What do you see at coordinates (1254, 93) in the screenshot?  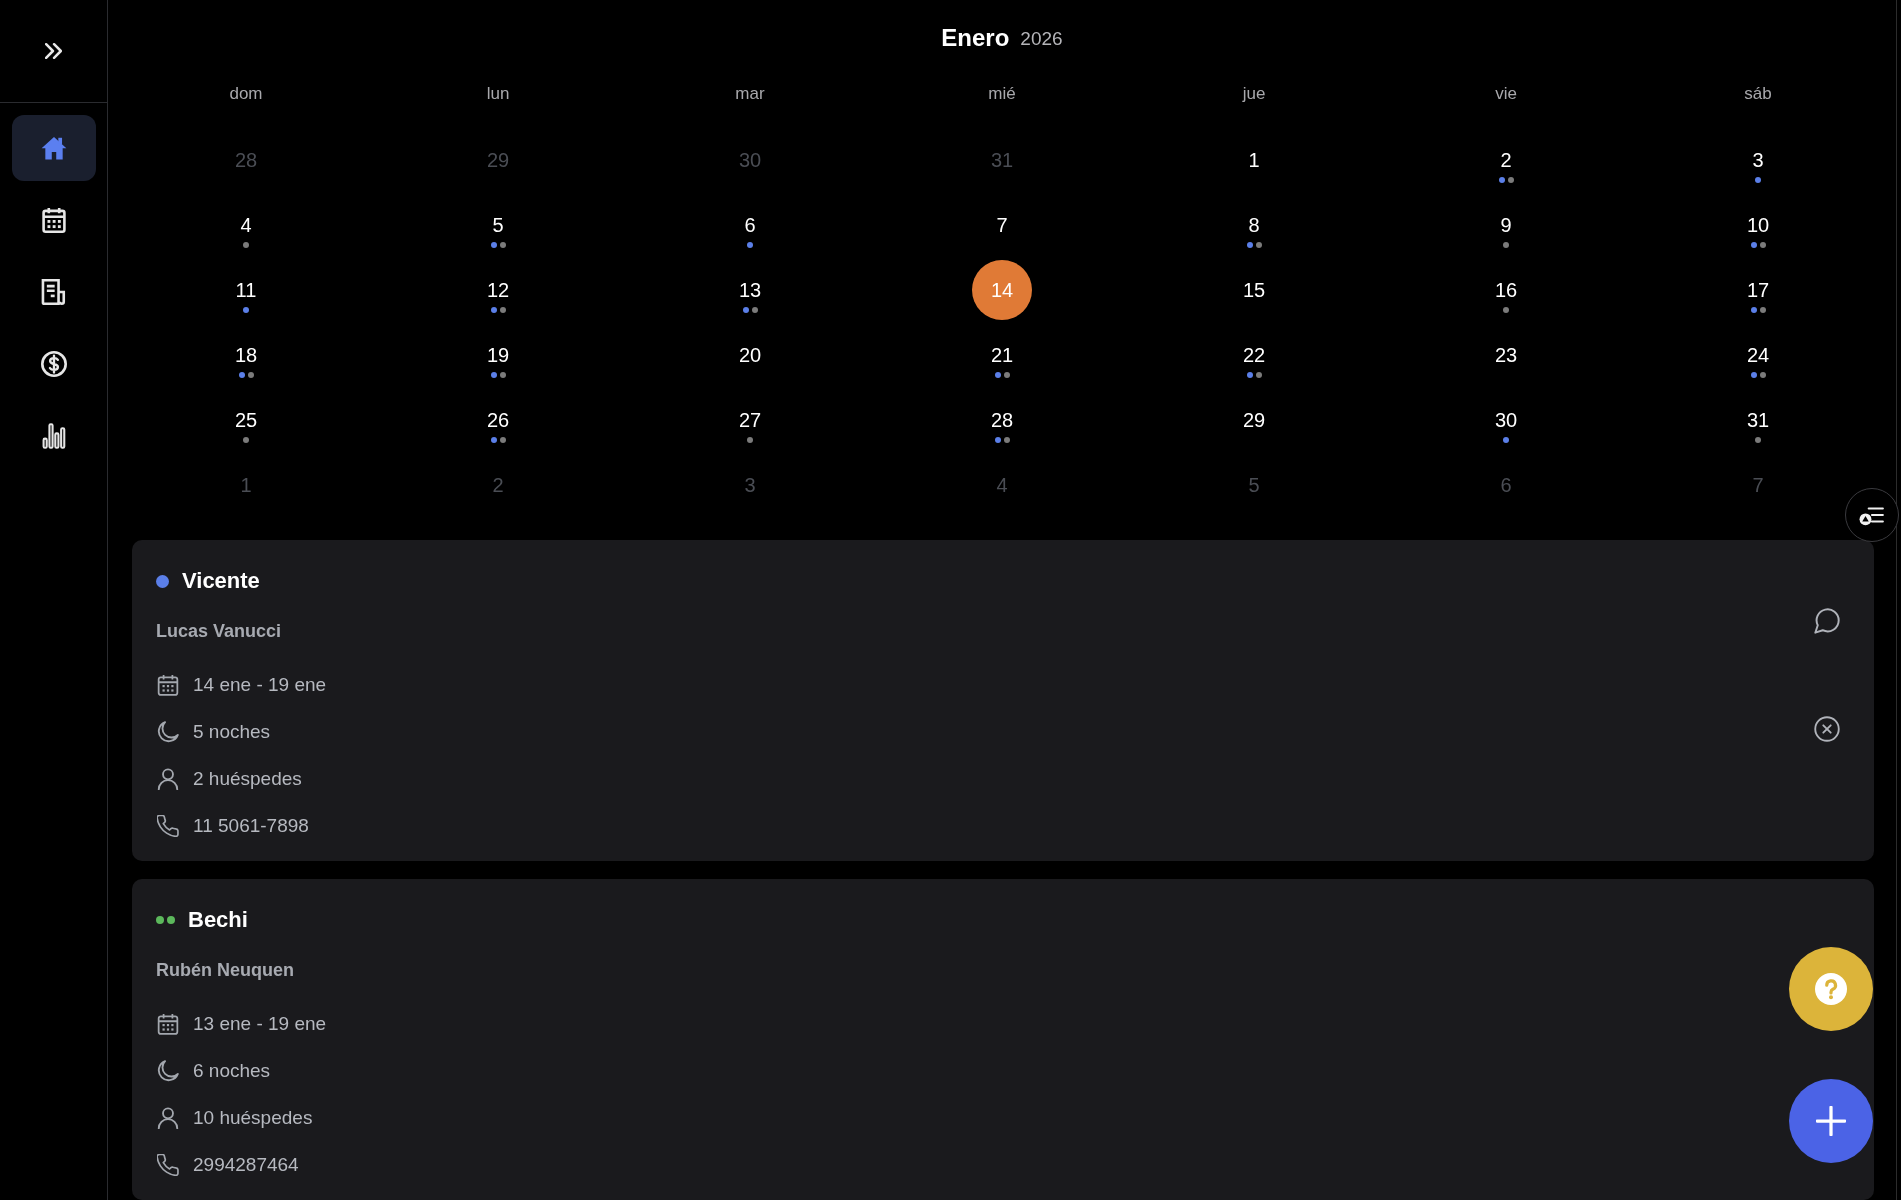 I see `weekday-label: jue` at bounding box center [1254, 93].